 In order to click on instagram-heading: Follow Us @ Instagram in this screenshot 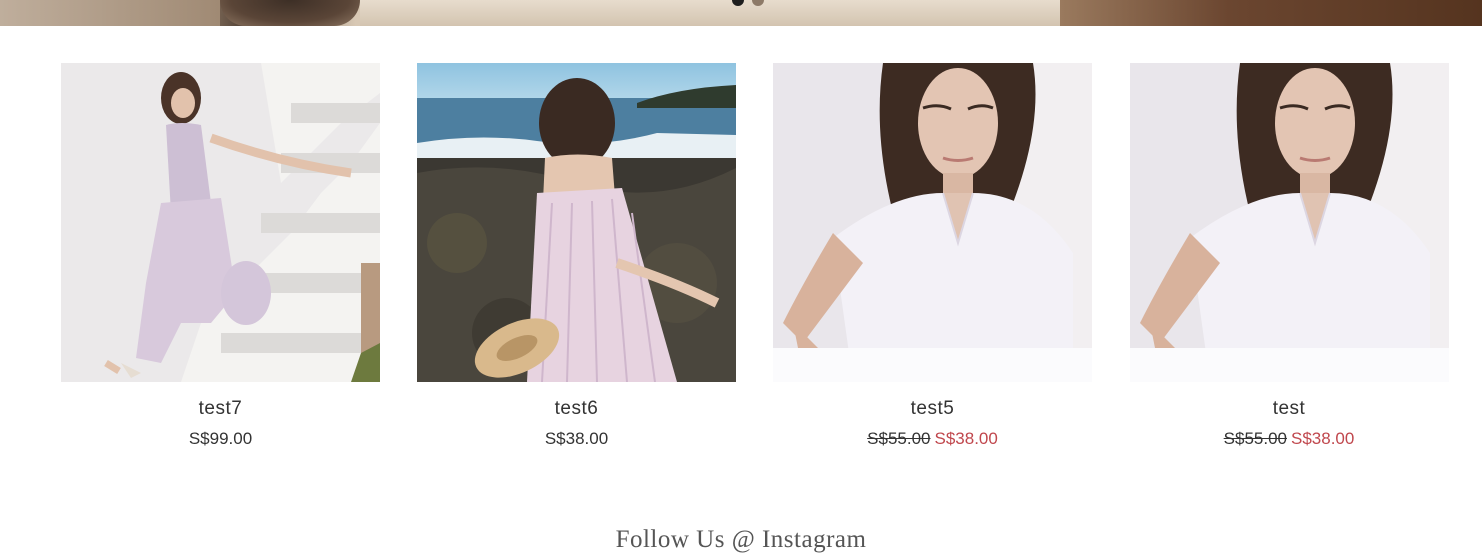, I will do `click(741, 539)`.